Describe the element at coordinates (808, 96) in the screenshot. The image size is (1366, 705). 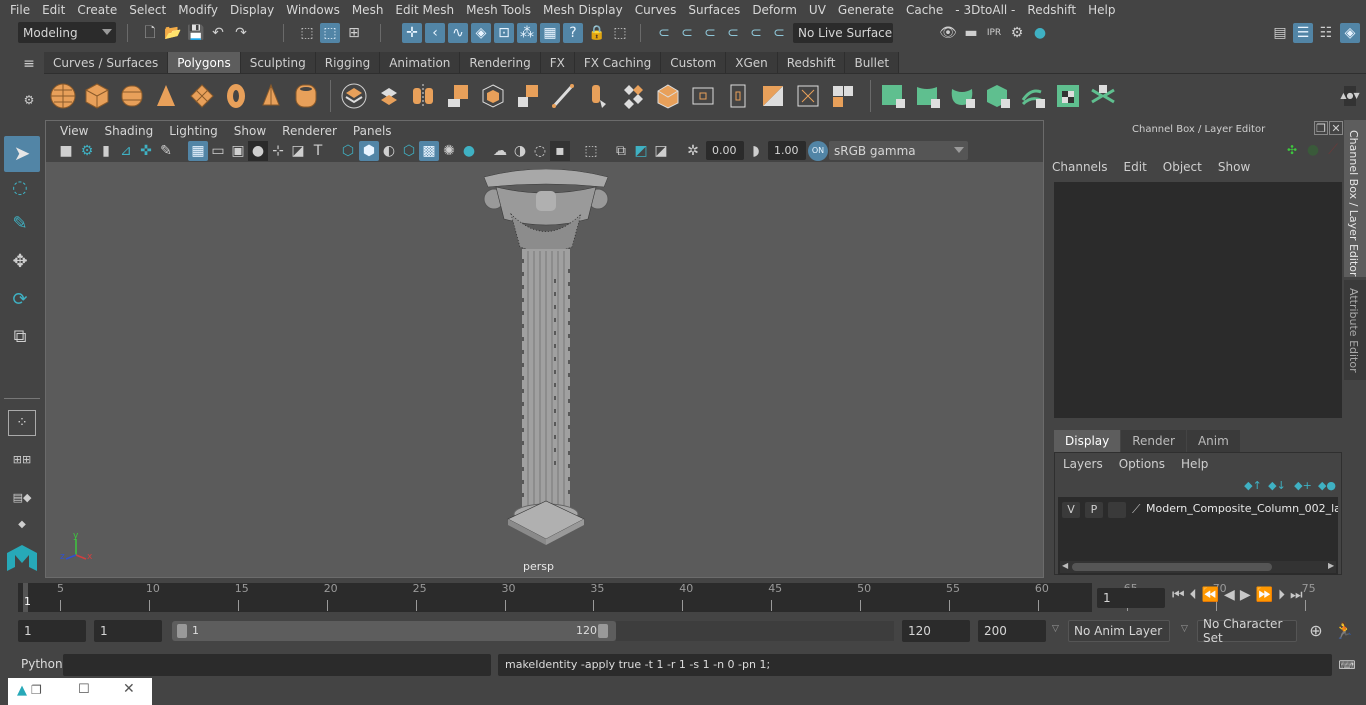
I see `uv-editor-icon` at that location.